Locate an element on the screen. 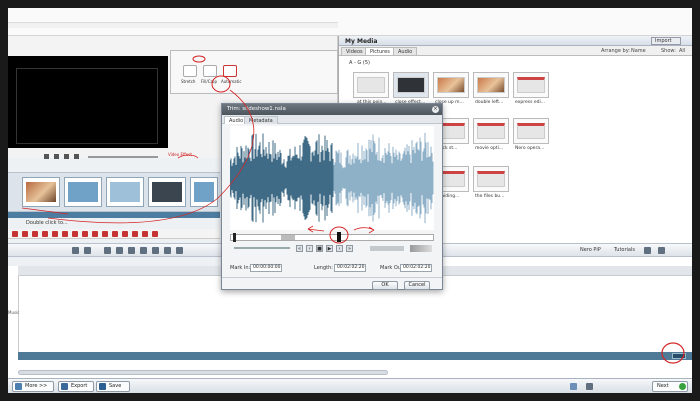  tab-metadata: Metadata is located at coordinates (261, 120).